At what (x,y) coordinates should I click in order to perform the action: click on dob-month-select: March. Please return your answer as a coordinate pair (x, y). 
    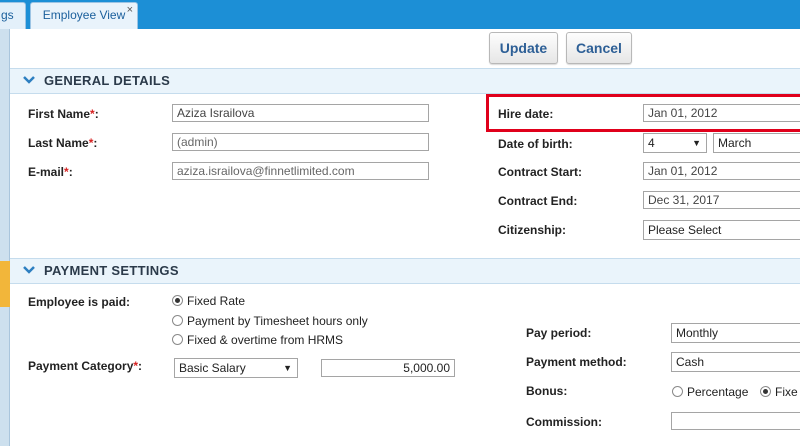
    Looking at the image, I should click on (756, 143).